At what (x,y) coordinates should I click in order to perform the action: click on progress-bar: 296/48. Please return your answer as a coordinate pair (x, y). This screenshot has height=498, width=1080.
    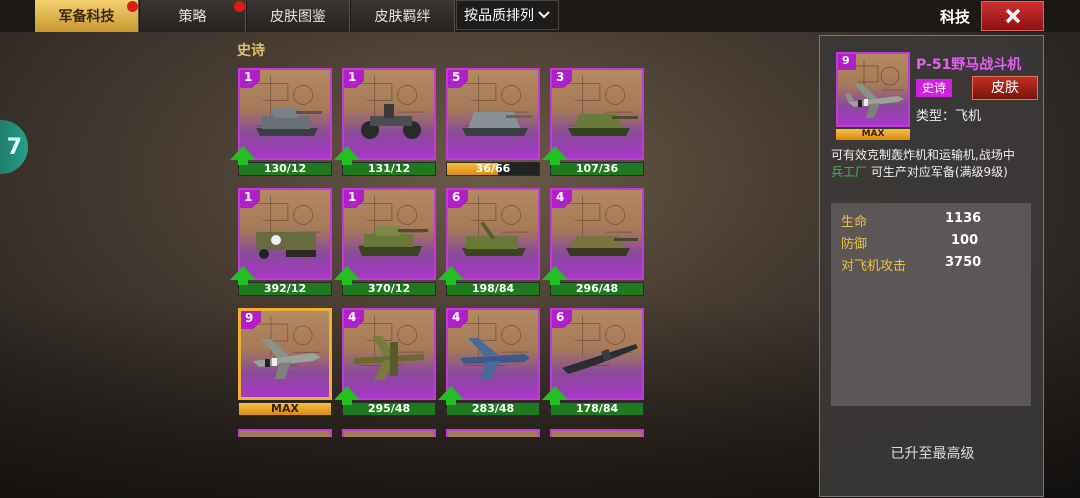
    Looking at the image, I should click on (597, 289).